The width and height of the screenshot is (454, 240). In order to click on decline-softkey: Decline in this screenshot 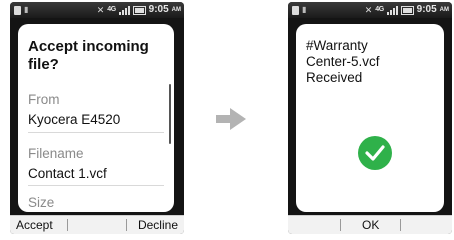, I will do `click(158, 225)`.